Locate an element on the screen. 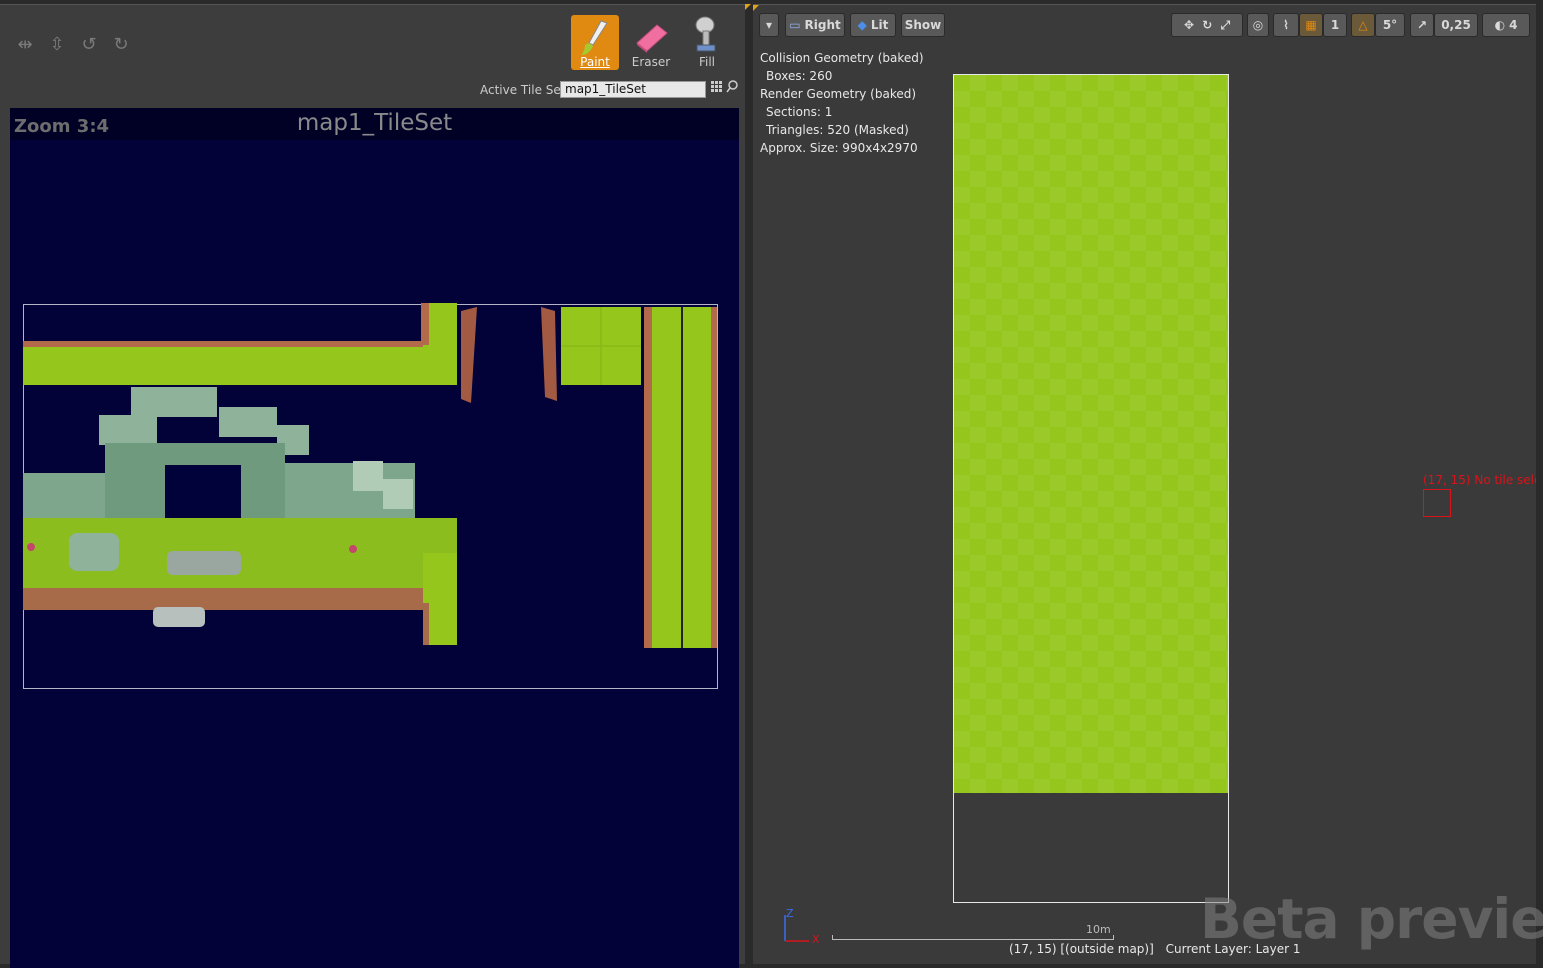 Image resolution: width=1543 pixels, height=968 pixels. rotate-icon: ↻ is located at coordinates (1207, 25).